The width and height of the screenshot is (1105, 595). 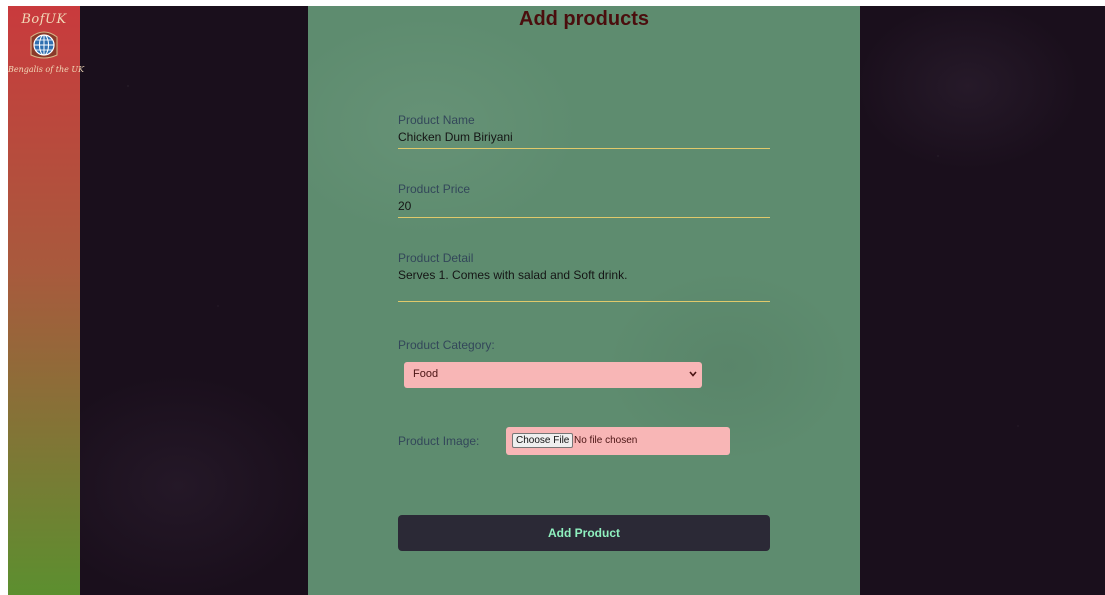 I want to click on globe-icon, so click(x=44, y=45).